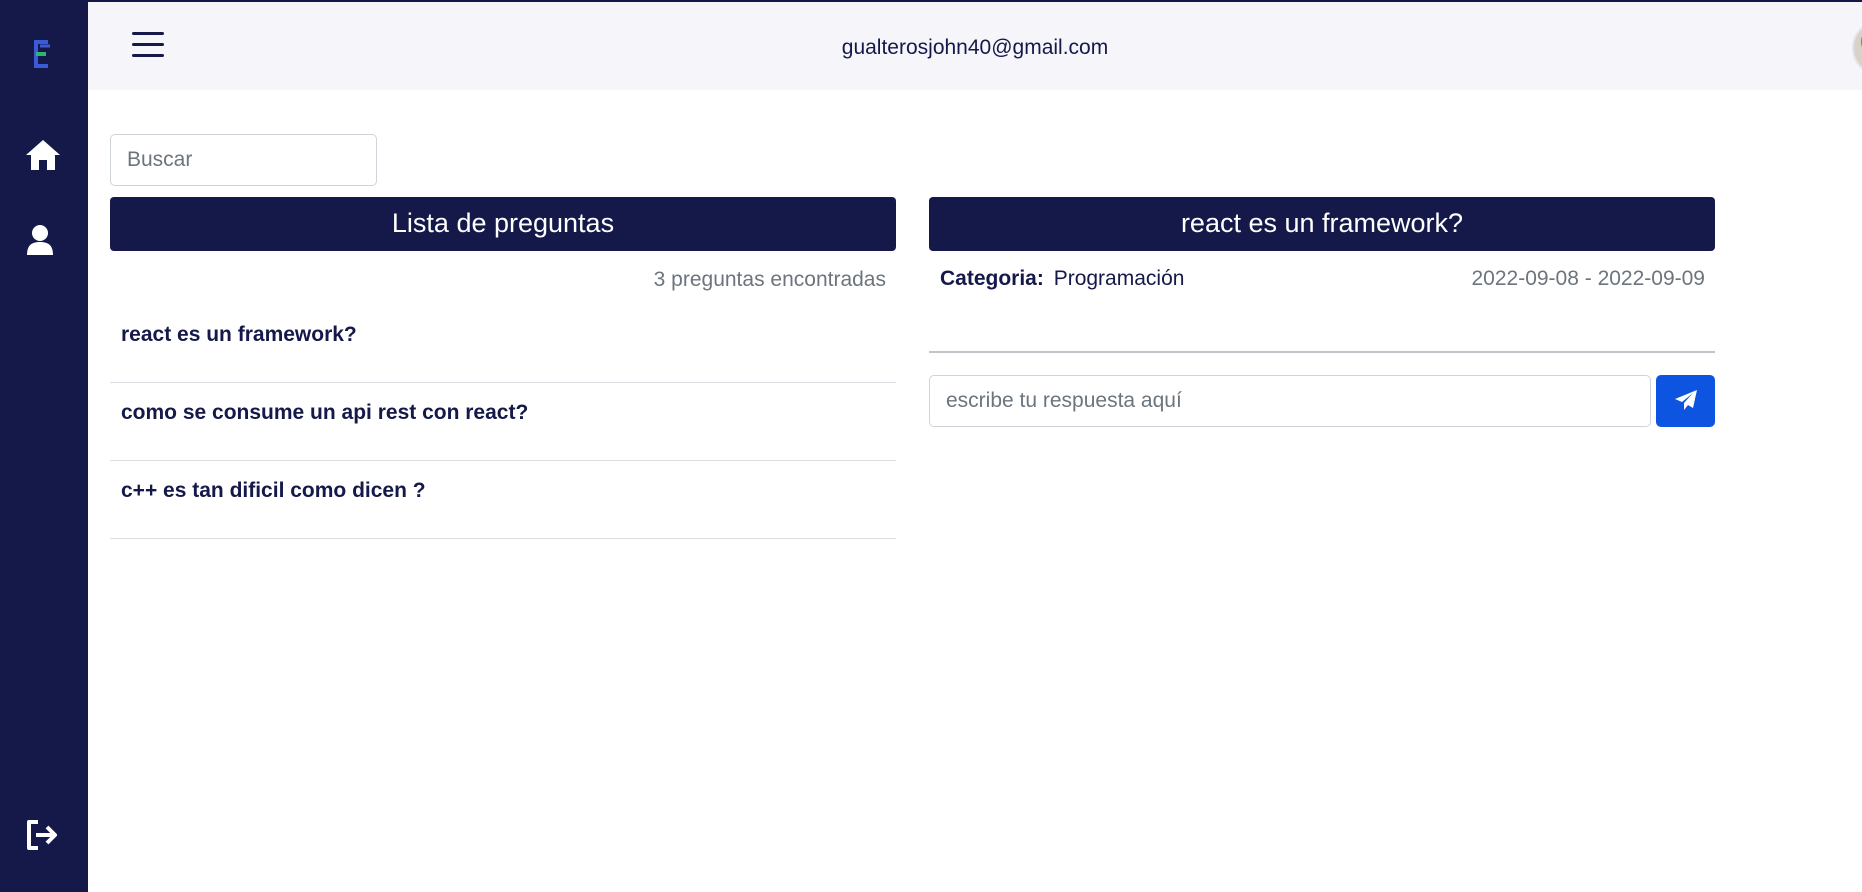 Image resolution: width=1862 pixels, height=892 pixels. Describe the element at coordinates (992, 278) in the screenshot. I see `category-label: Categoria:` at that location.